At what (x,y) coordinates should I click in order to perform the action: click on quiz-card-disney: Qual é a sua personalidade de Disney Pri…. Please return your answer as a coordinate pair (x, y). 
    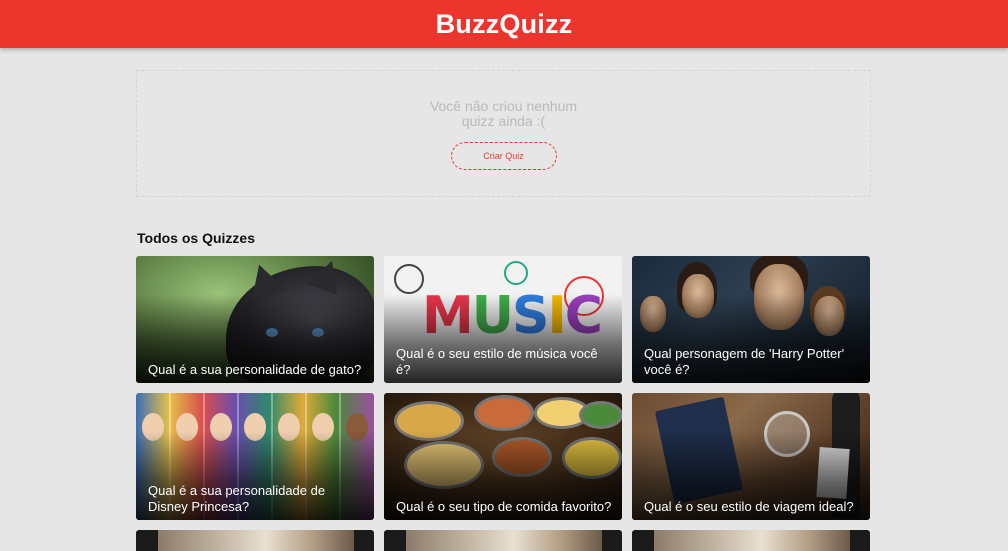
    Looking at the image, I should click on (255, 456).